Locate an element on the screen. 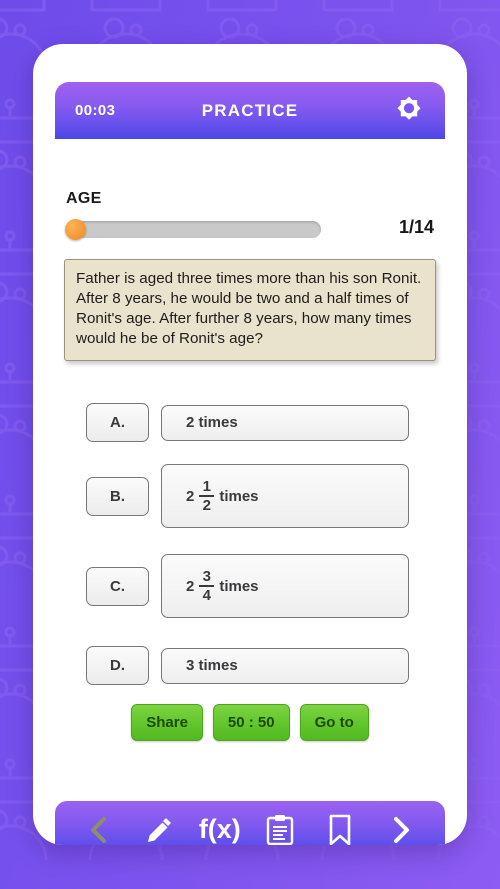 The image size is (500, 889). option-letter-b: B. is located at coordinates (117, 496).